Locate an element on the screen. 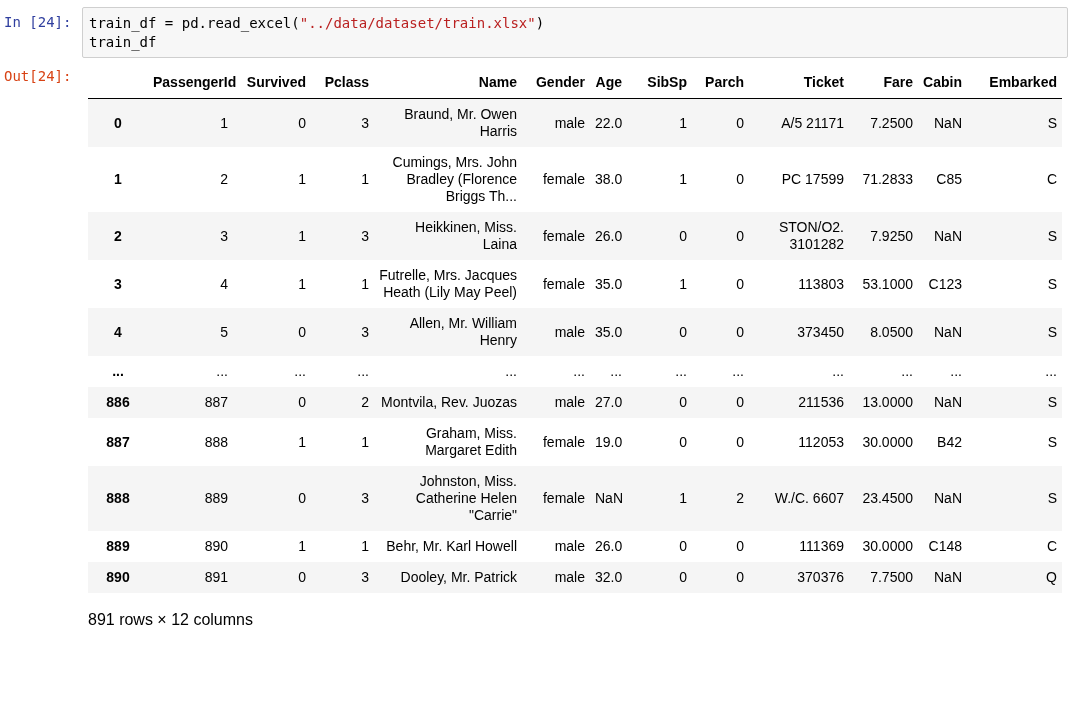 Image resolution: width=1076 pixels, height=702 pixels. table-cell: Futrelle, Mrs. Jacques Heath (Lily May Peel) is located at coordinates (448, 284).